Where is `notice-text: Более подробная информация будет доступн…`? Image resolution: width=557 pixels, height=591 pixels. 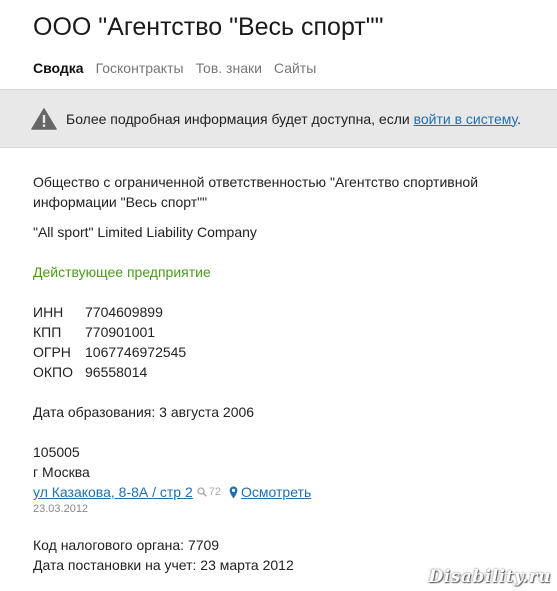
notice-text: Более подробная информация будет доступн… is located at coordinates (294, 118).